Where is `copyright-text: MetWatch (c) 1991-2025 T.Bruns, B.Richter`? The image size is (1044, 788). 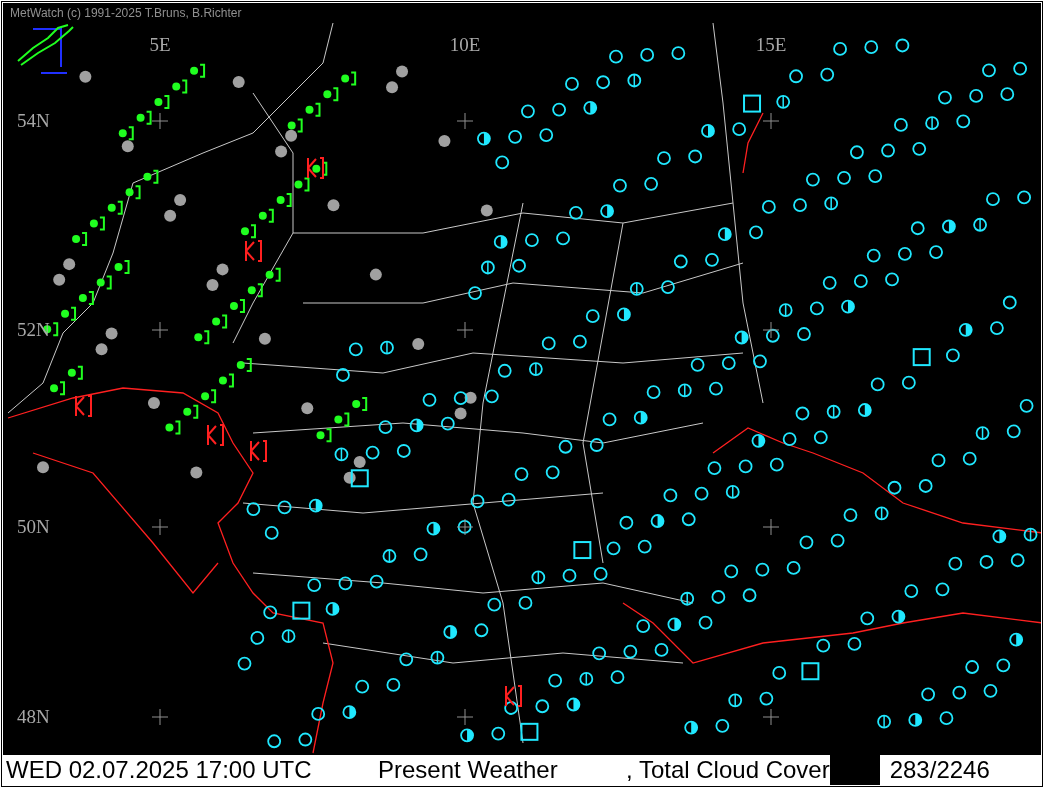
copyright-text: MetWatch (c) 1991-2025 T.Bruns, B.Richter is located at coordinates (126, 13).